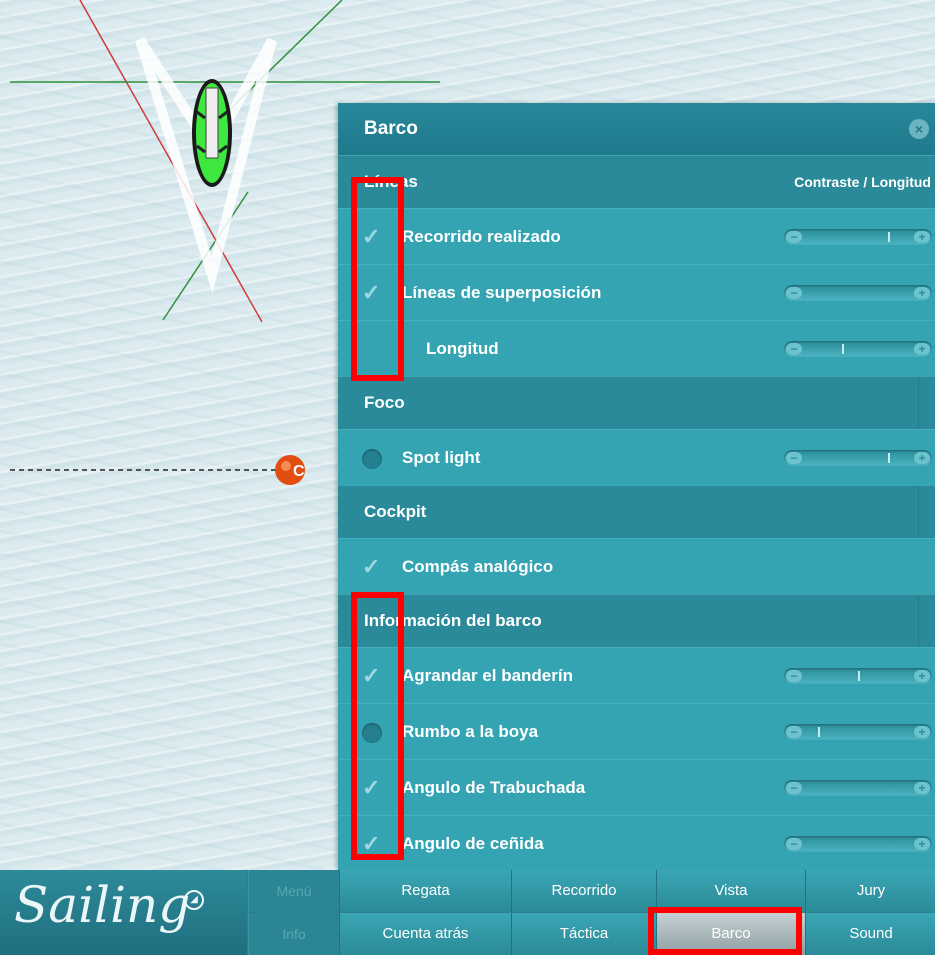  What do you see at coordinates (636, 675) in the screenshot?
I see `row-agrandar-banderin: ✓ Agrandar el banderín − +` at bounding box center [636, 675].